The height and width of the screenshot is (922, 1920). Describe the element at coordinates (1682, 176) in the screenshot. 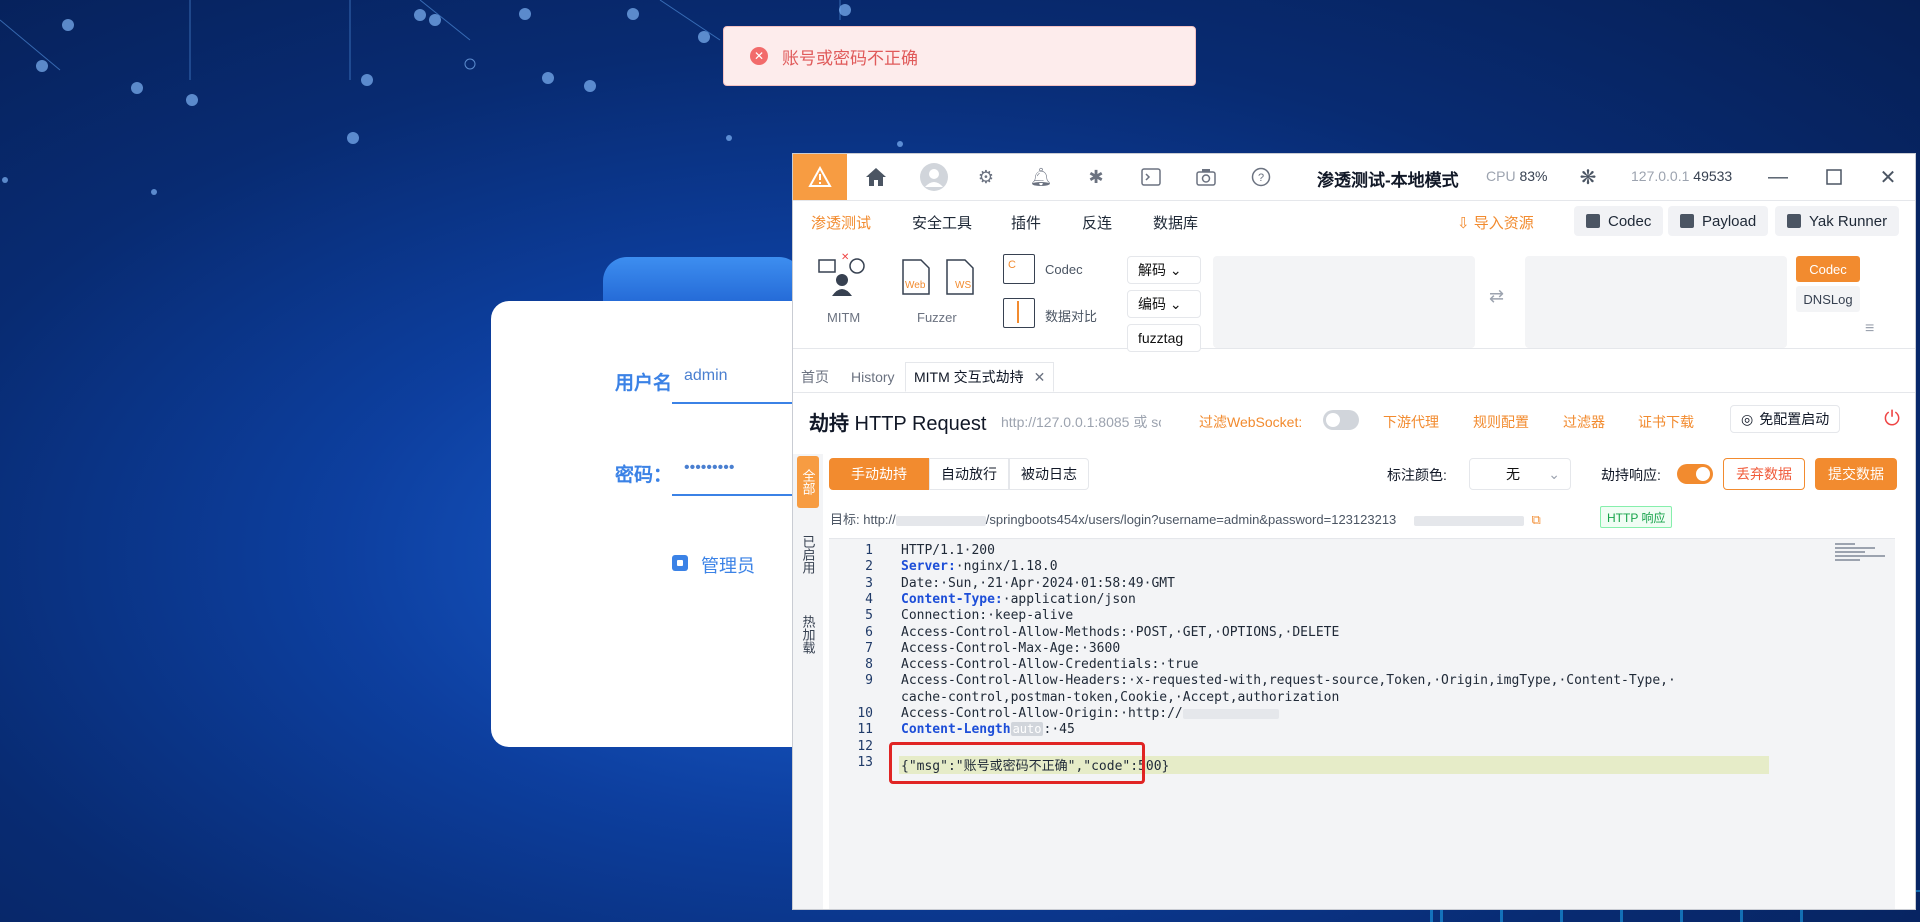

I see `engine-address: 127.0.0.1 49533` at that location.